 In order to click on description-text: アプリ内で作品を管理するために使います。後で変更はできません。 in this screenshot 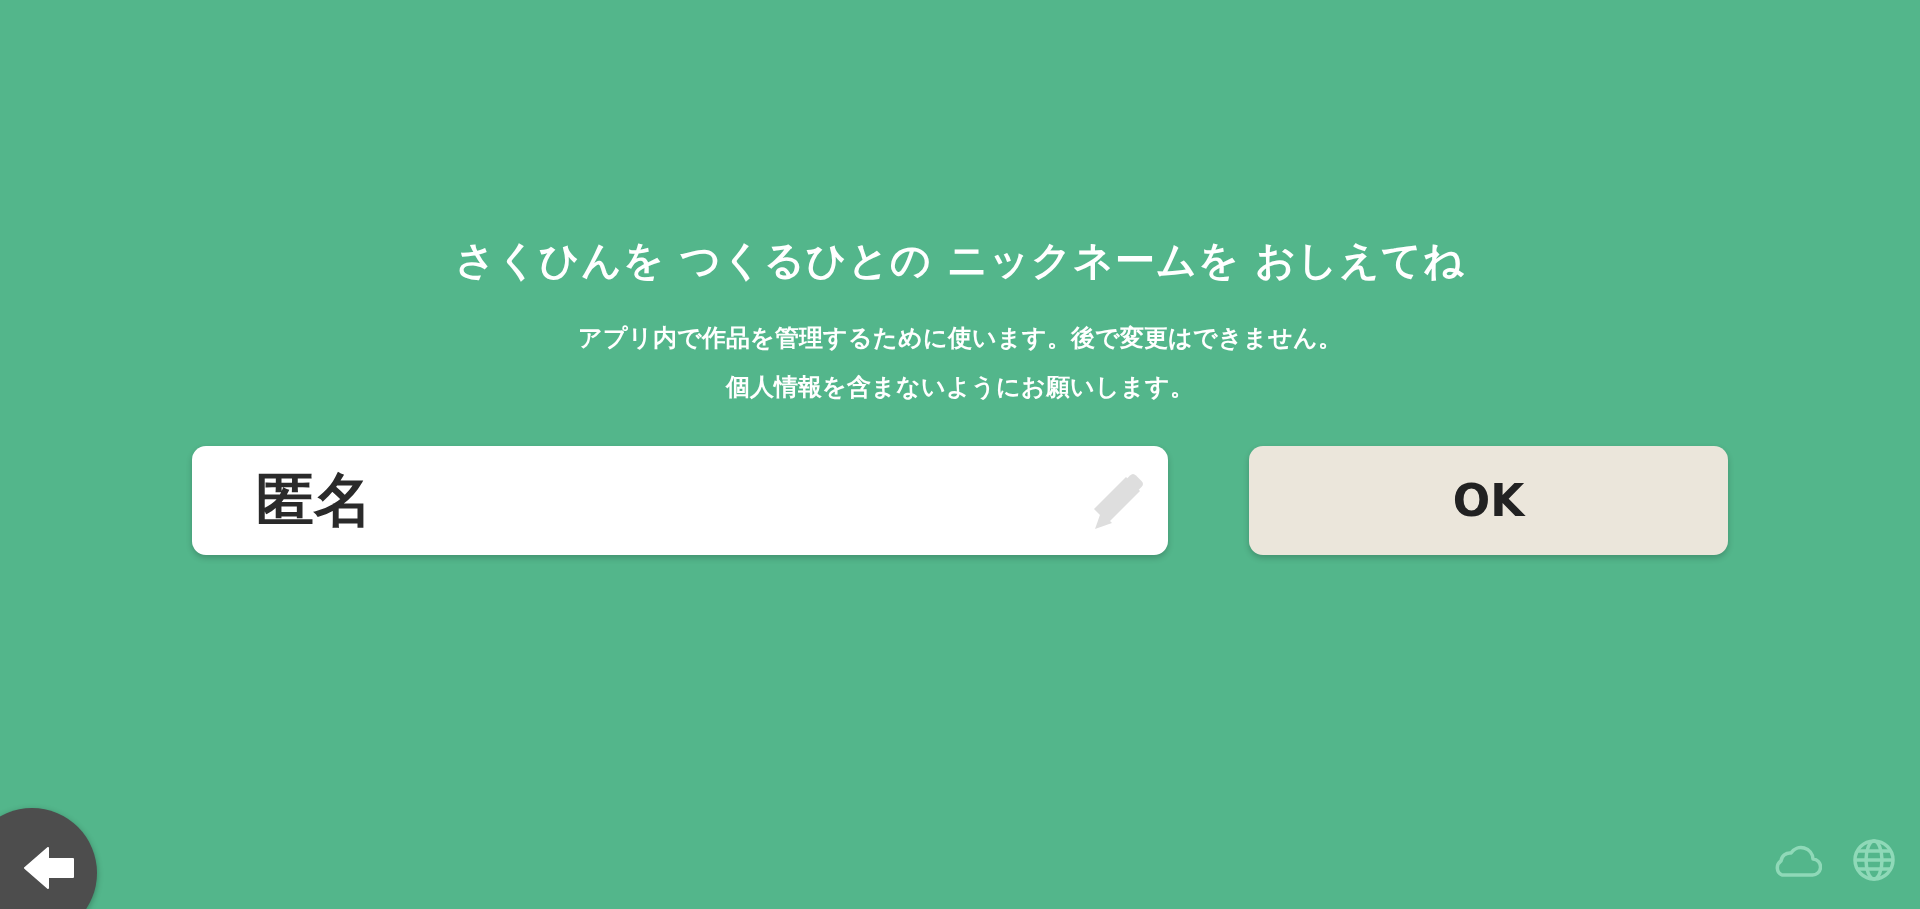, I will do `click(960, 338)`.